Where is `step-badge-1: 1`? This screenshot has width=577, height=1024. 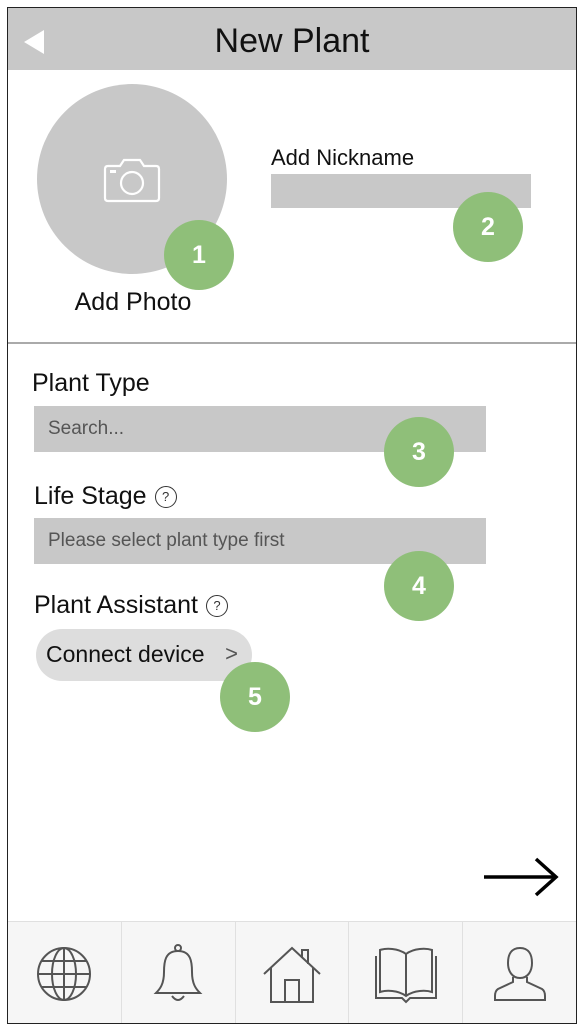 step-badge-1: 1 is located at coordinates (199, 255).